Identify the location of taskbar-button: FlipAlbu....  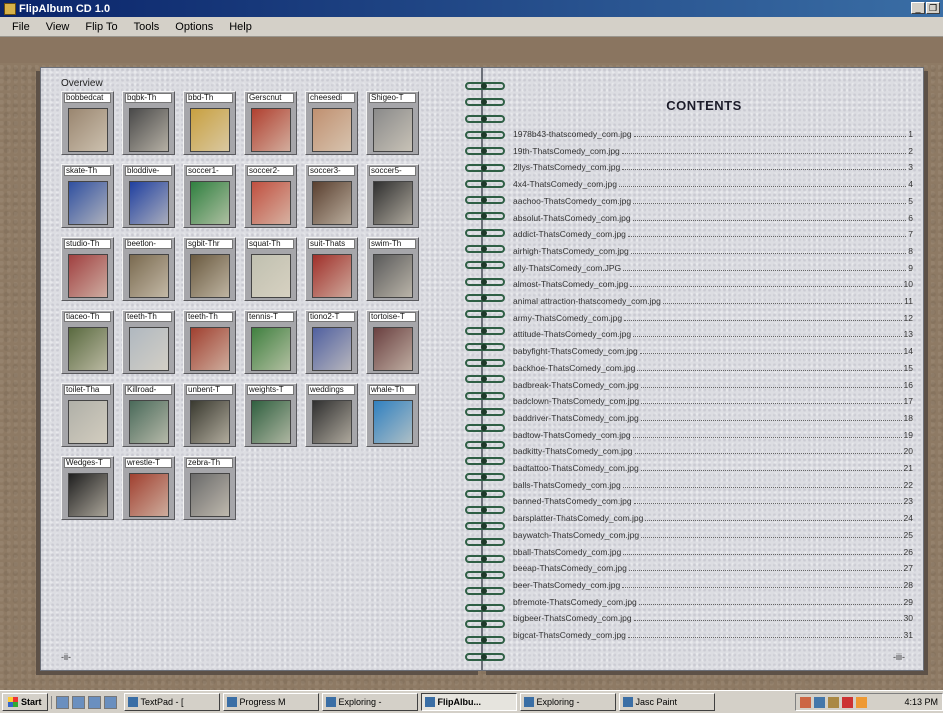
(468, 702).